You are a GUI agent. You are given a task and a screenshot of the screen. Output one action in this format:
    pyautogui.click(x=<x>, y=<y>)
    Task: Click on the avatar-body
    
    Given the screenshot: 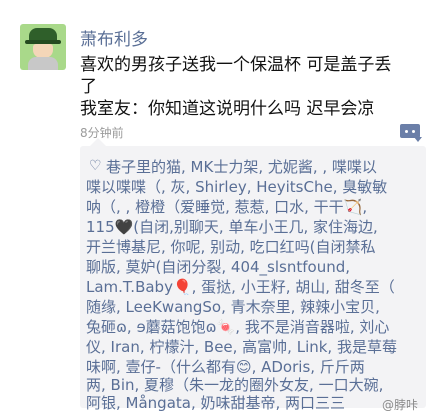 What is the action you would take?
    pyautogui.click(x=43, y=63)
    